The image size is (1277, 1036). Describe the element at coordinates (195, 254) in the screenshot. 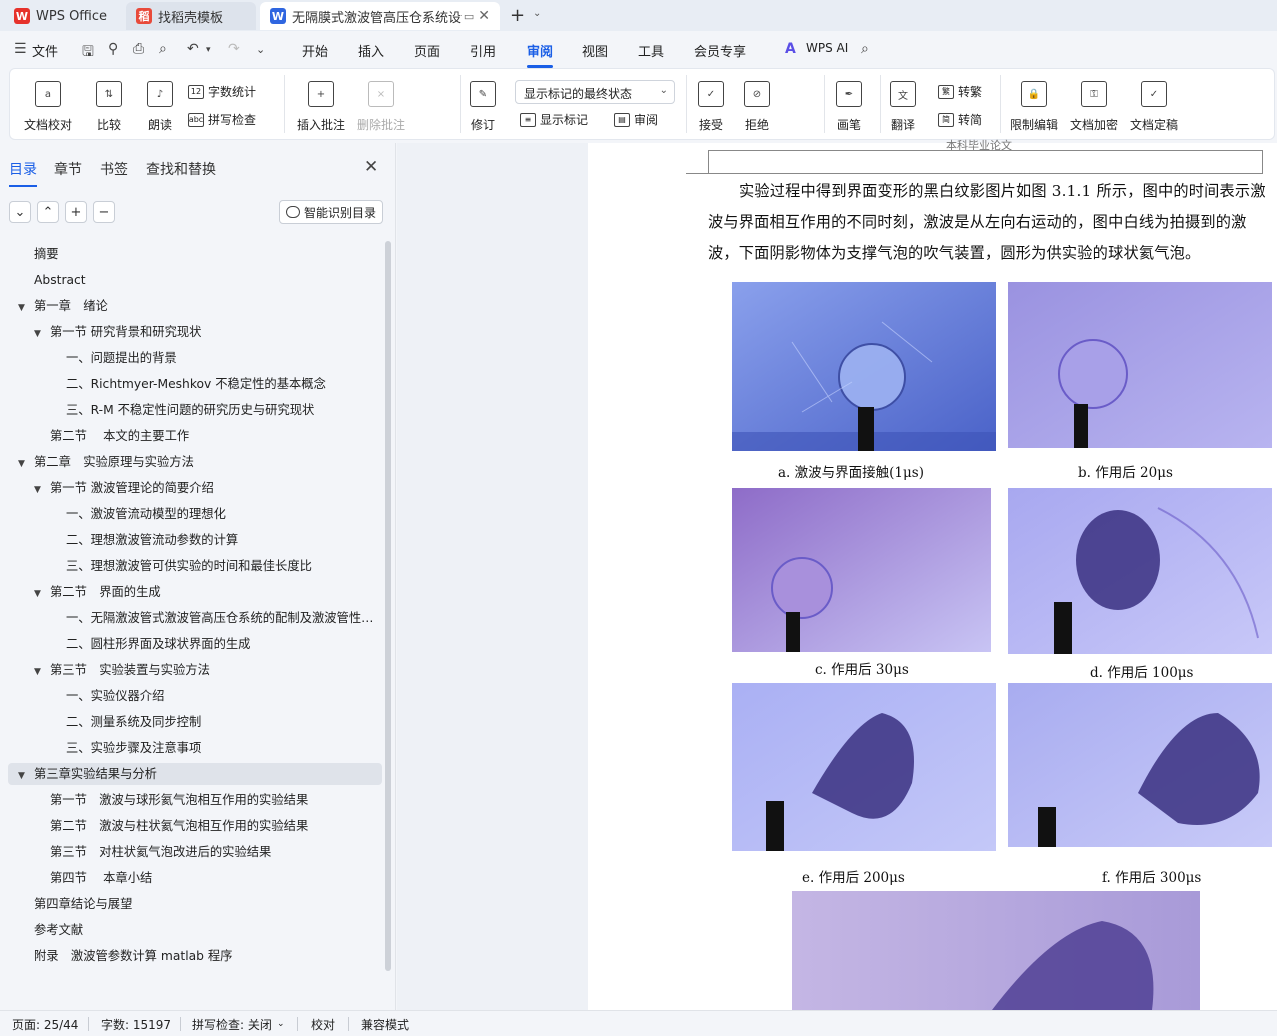

I see `toc-item: 摘要` at that location.